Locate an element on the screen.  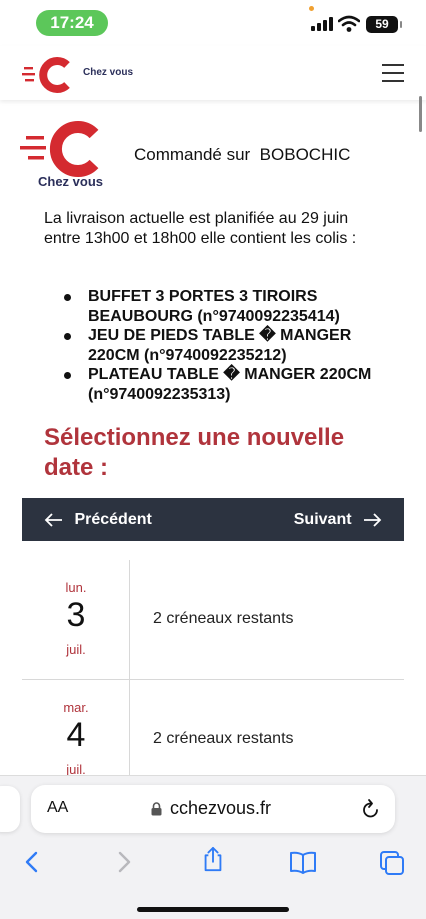
bookmarks-icon is located at coordinates (303, 862).